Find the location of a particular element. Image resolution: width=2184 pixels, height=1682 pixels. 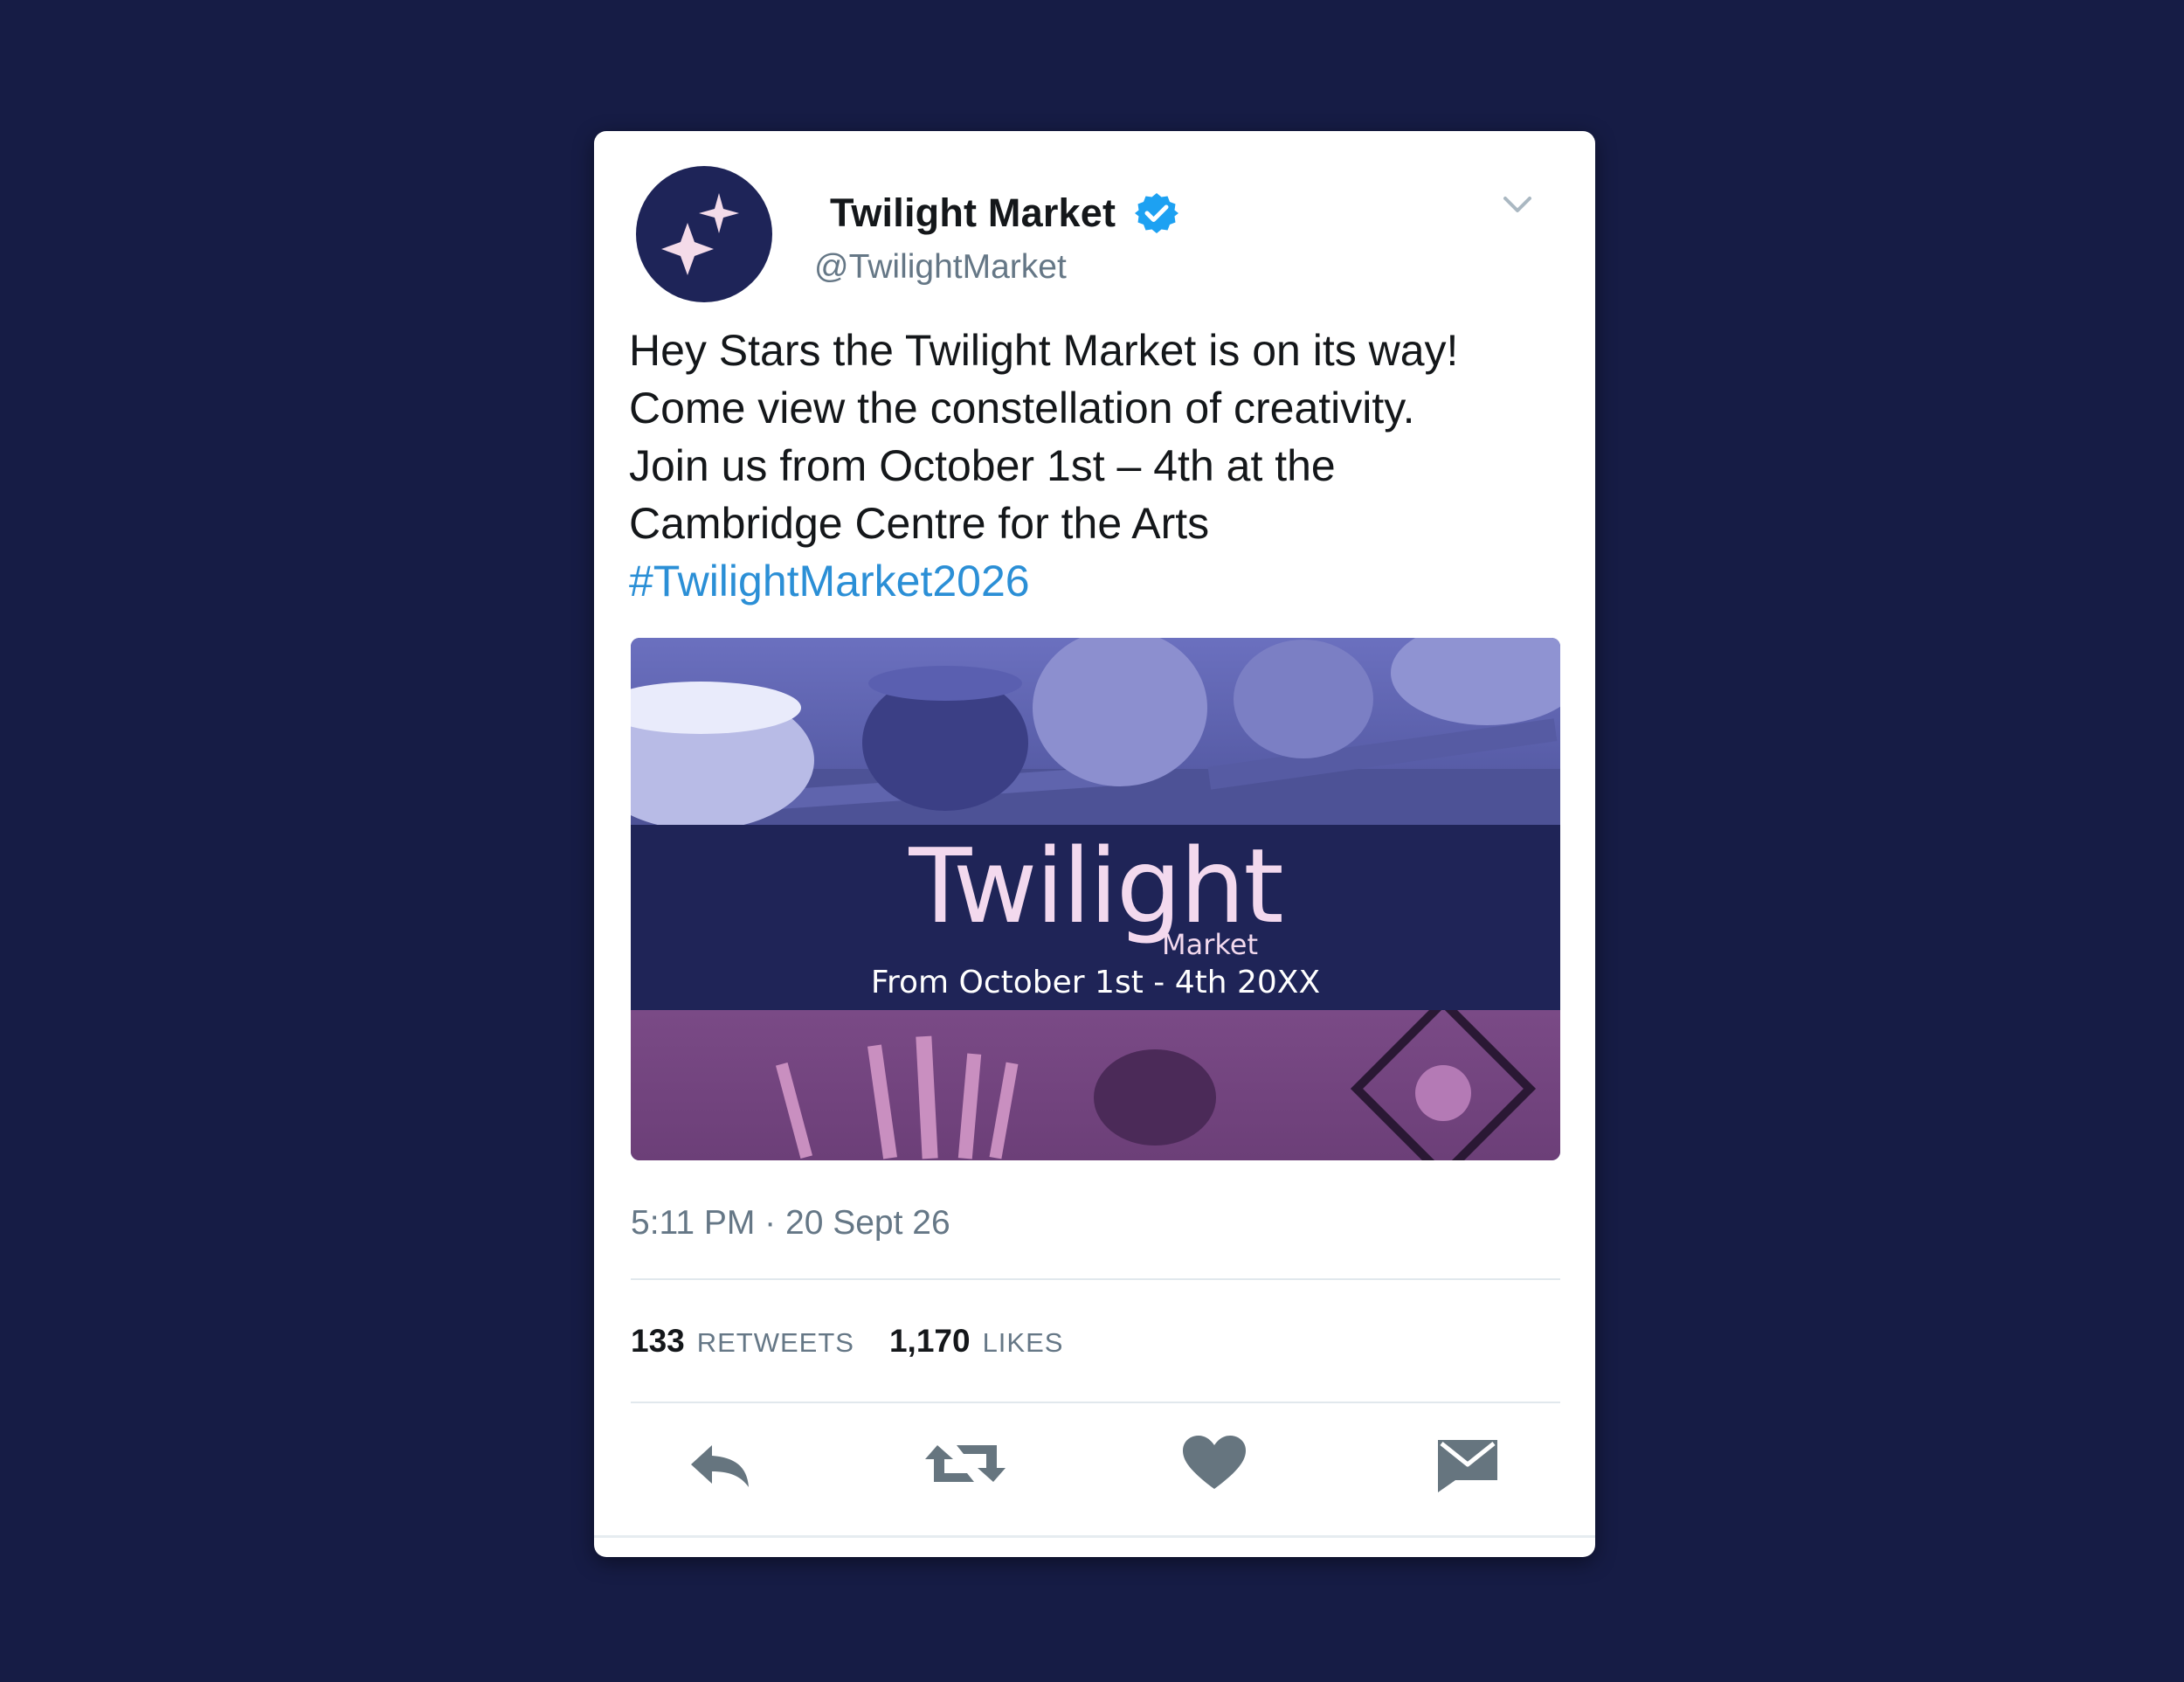

like-count: 1,170 is located at coordinates (930, 1341).